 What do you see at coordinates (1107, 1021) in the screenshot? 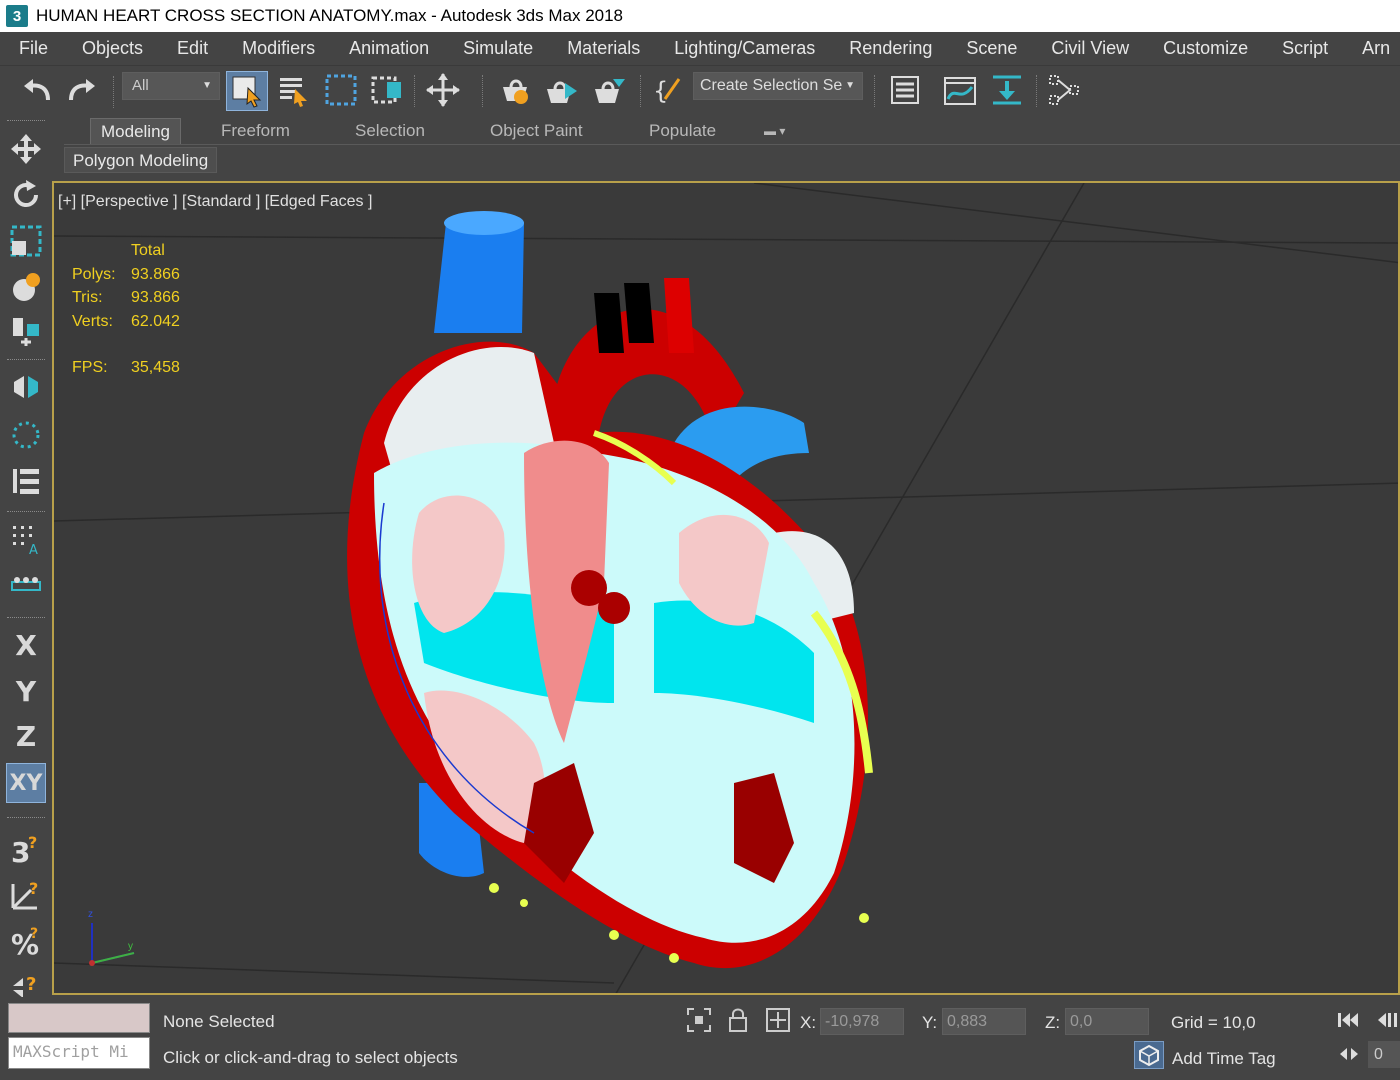
I see `z-coord-field: 0,0` at bounding box center [1107, 1021].